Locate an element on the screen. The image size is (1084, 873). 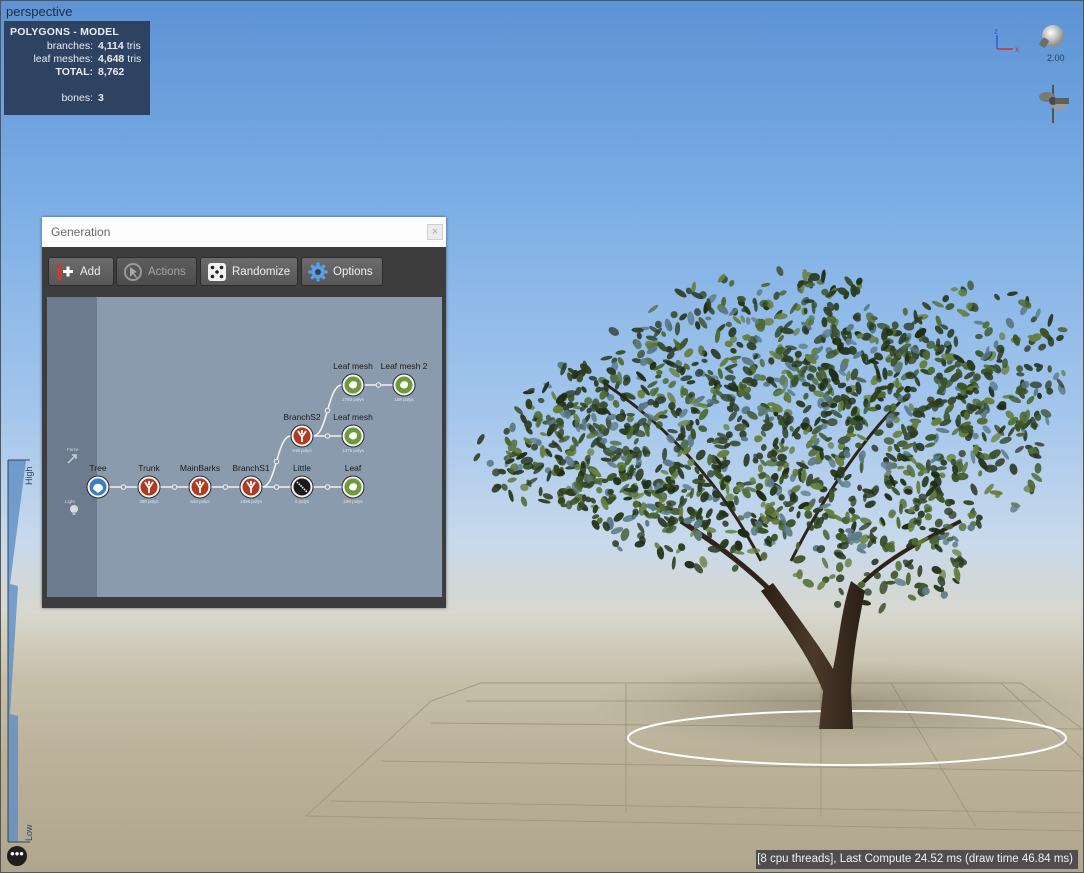
graph-node-tree is located at coordinates (98, 487).